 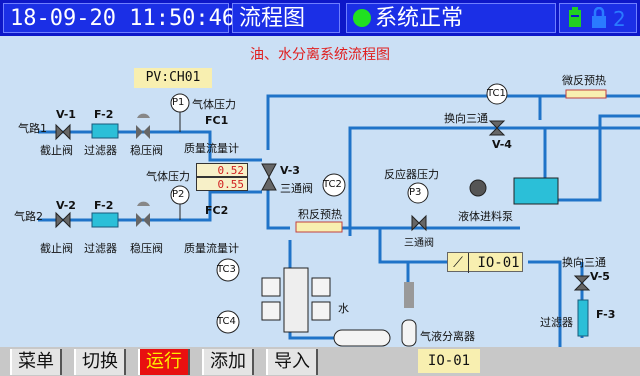 What do you see at coordinates (100, 248) in the screenshot?
I see `gas2-filter-label: 过滤器` at bounding box center [100, 248].